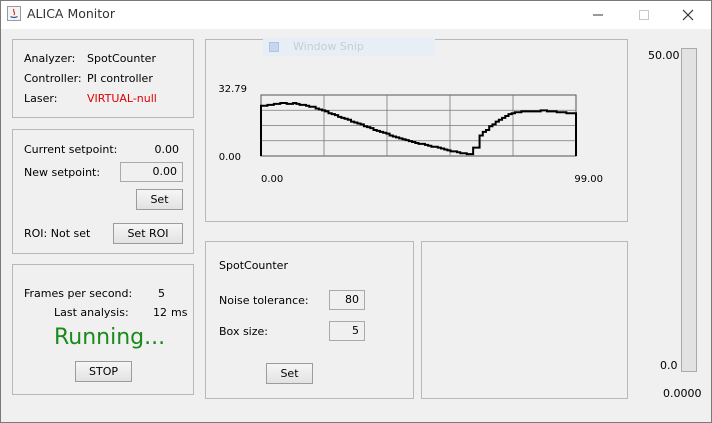  What do you see at coordinates (121, 58) in the screenshot?
I see `analyzer-value: SpotCounter` at bounding box center [121, 58].